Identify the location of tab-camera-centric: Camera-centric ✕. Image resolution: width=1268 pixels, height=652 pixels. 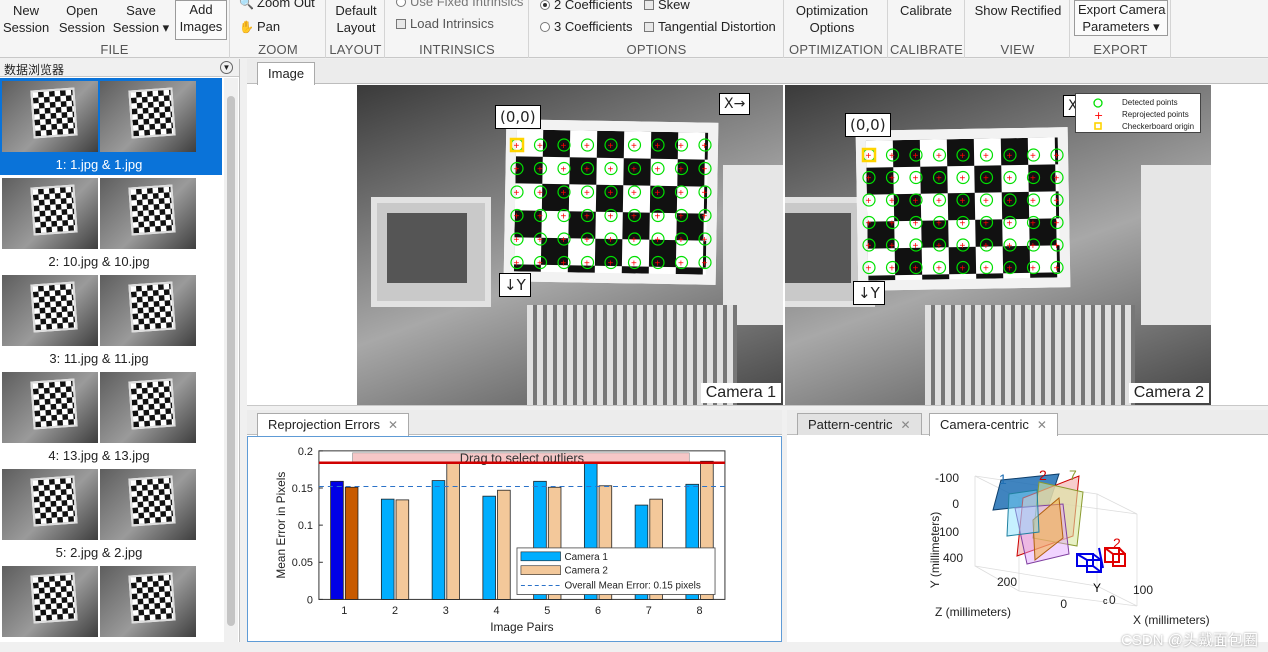
(993, 424).